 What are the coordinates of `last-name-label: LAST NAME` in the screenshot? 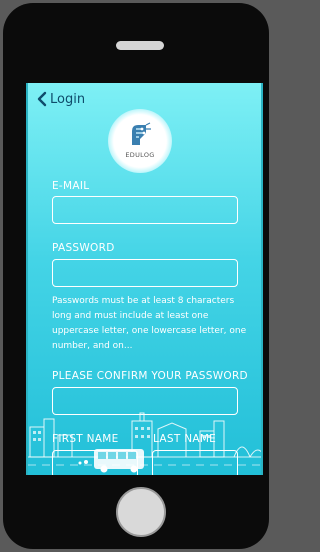 It's located at (185, 439).